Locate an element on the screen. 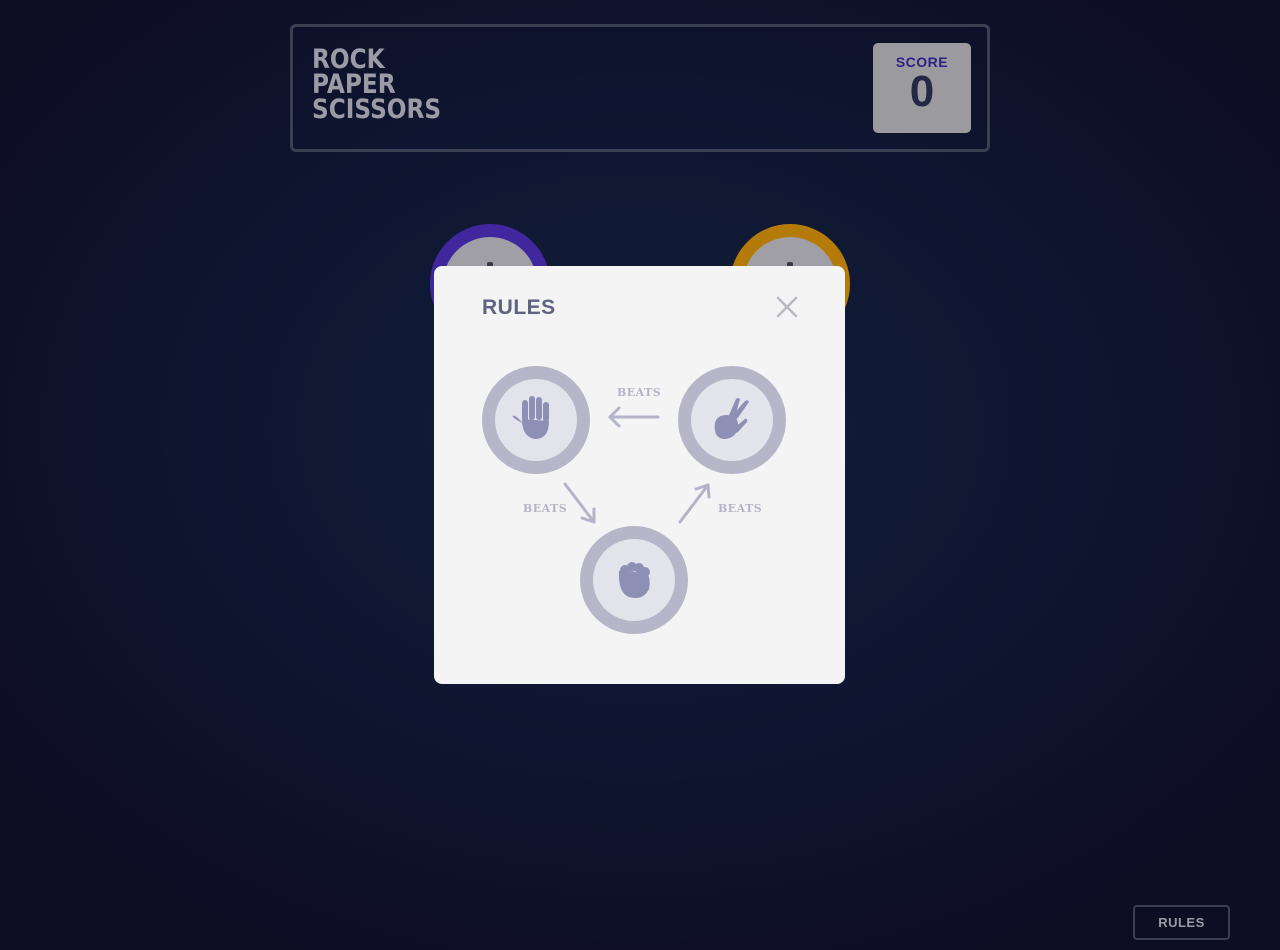  beats-label-1: BEATS is located at coordinates (639, 392).